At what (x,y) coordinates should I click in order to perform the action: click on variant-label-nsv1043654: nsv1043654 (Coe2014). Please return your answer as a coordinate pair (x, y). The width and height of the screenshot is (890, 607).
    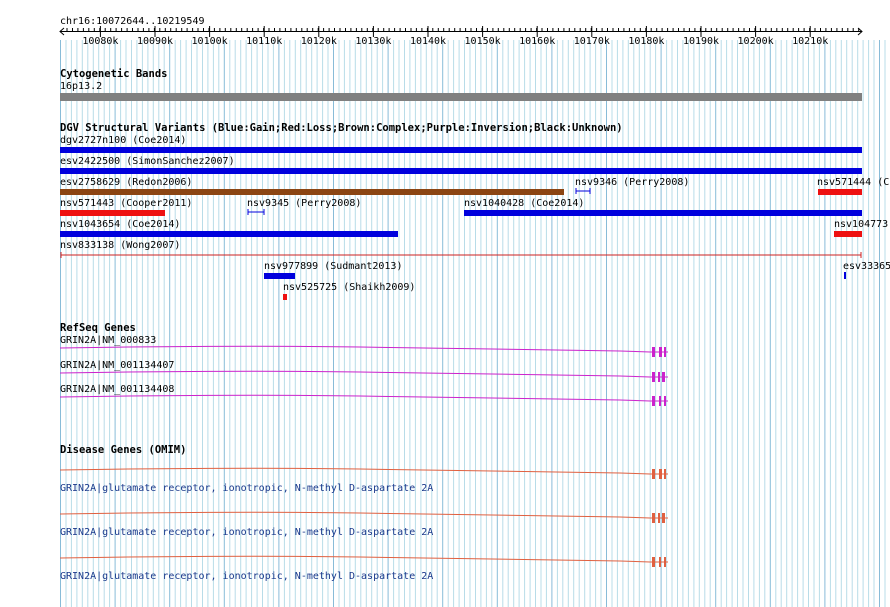
    Looking at the image, I should click on (120, 224).